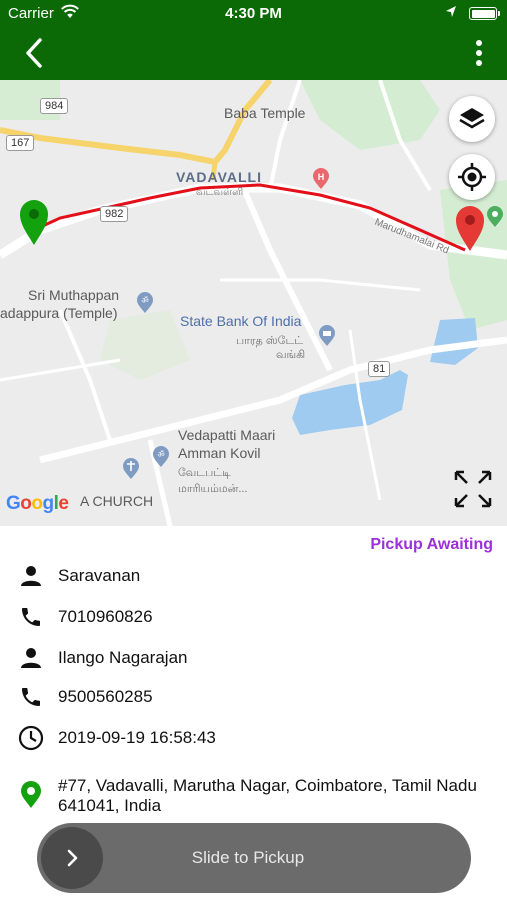  What do you see at coordinates (256, 617) in the screenshot?
I see `rider-phone-row: 7010960826` at bounding box center [256, 617].